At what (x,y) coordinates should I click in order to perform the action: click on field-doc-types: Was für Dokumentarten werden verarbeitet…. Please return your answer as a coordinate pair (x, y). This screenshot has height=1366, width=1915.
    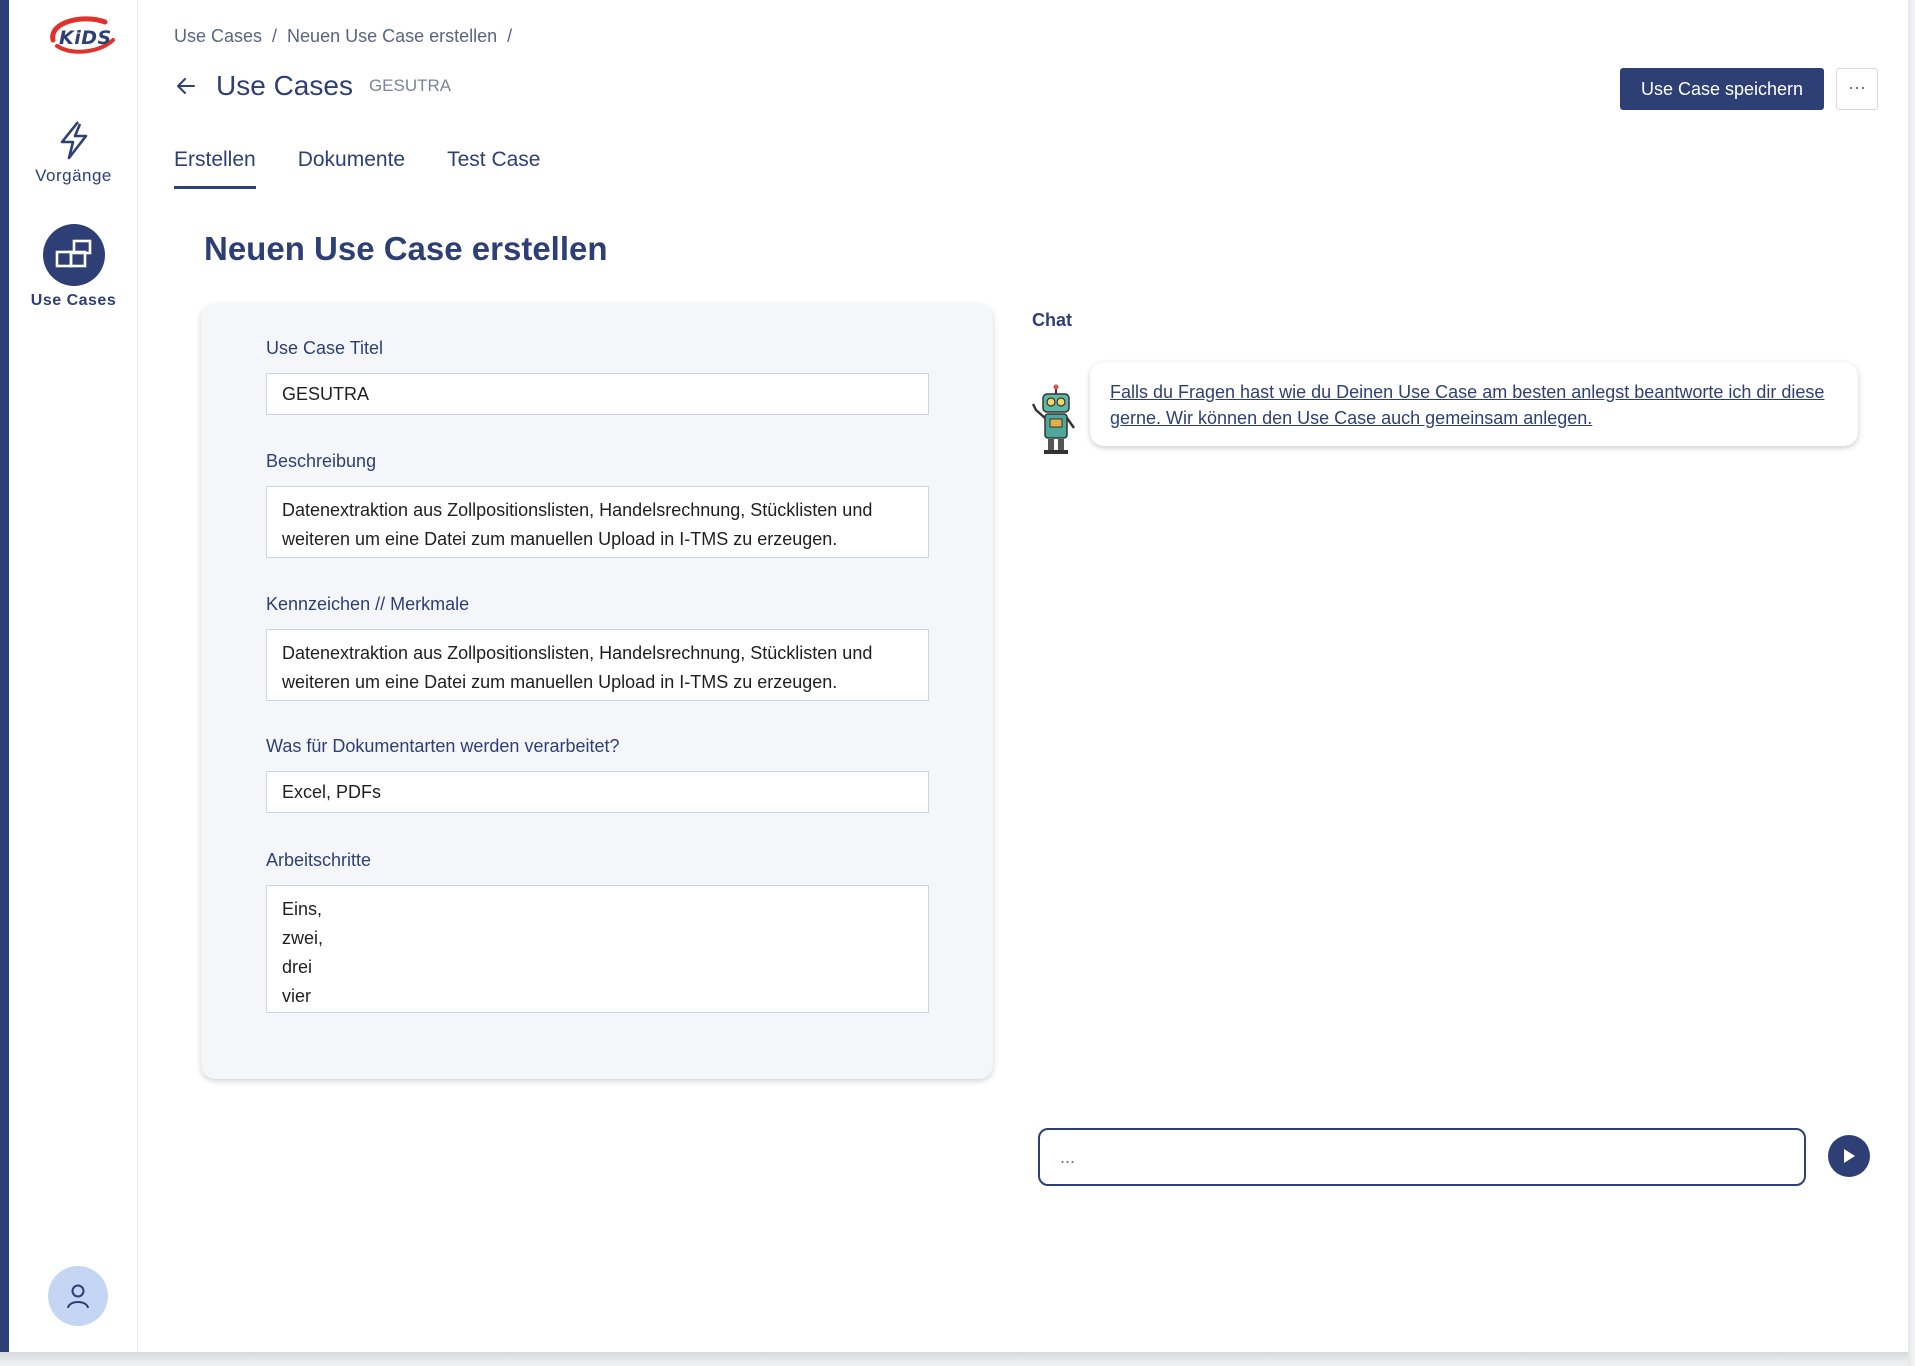
    Looking at the image, I should click on (597, 774).